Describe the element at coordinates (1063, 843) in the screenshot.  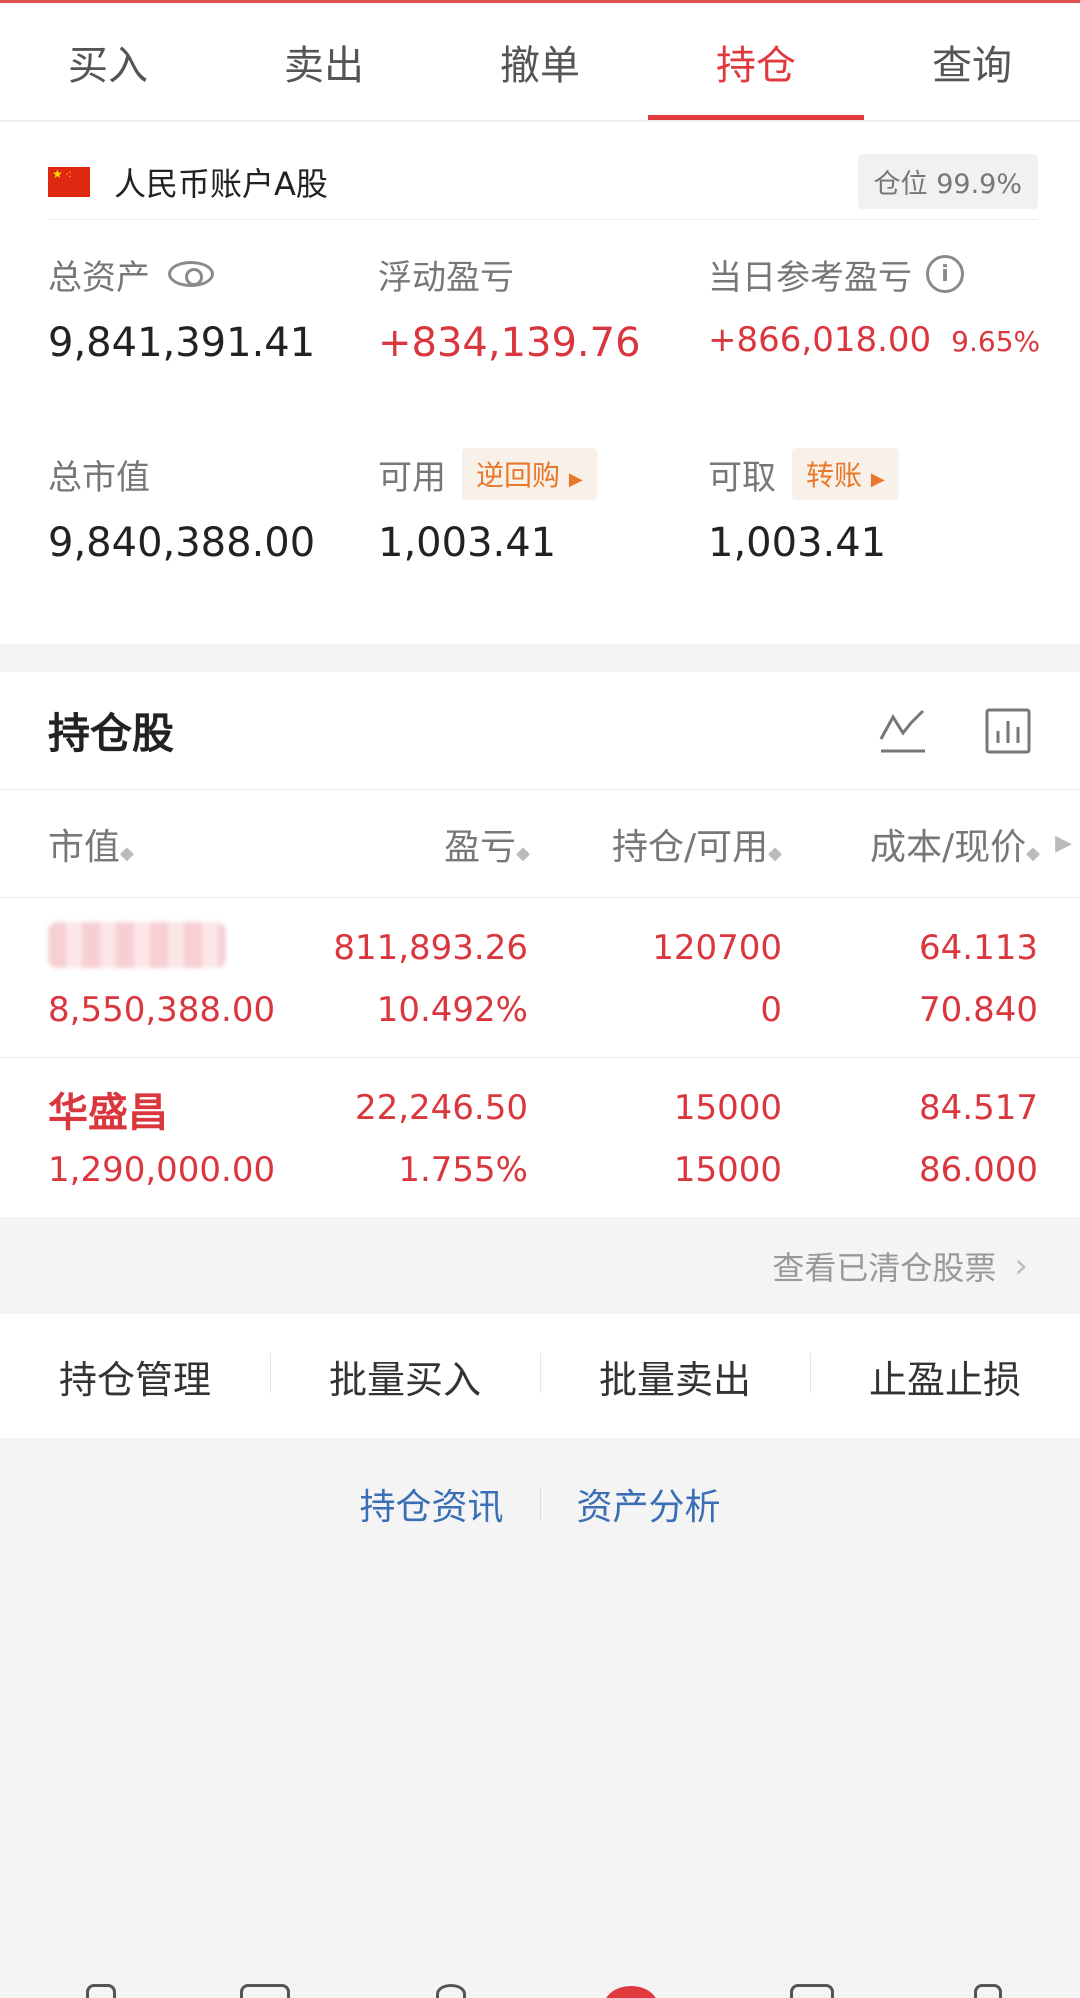
I see `chevron-right-icon: ▶` at that location.